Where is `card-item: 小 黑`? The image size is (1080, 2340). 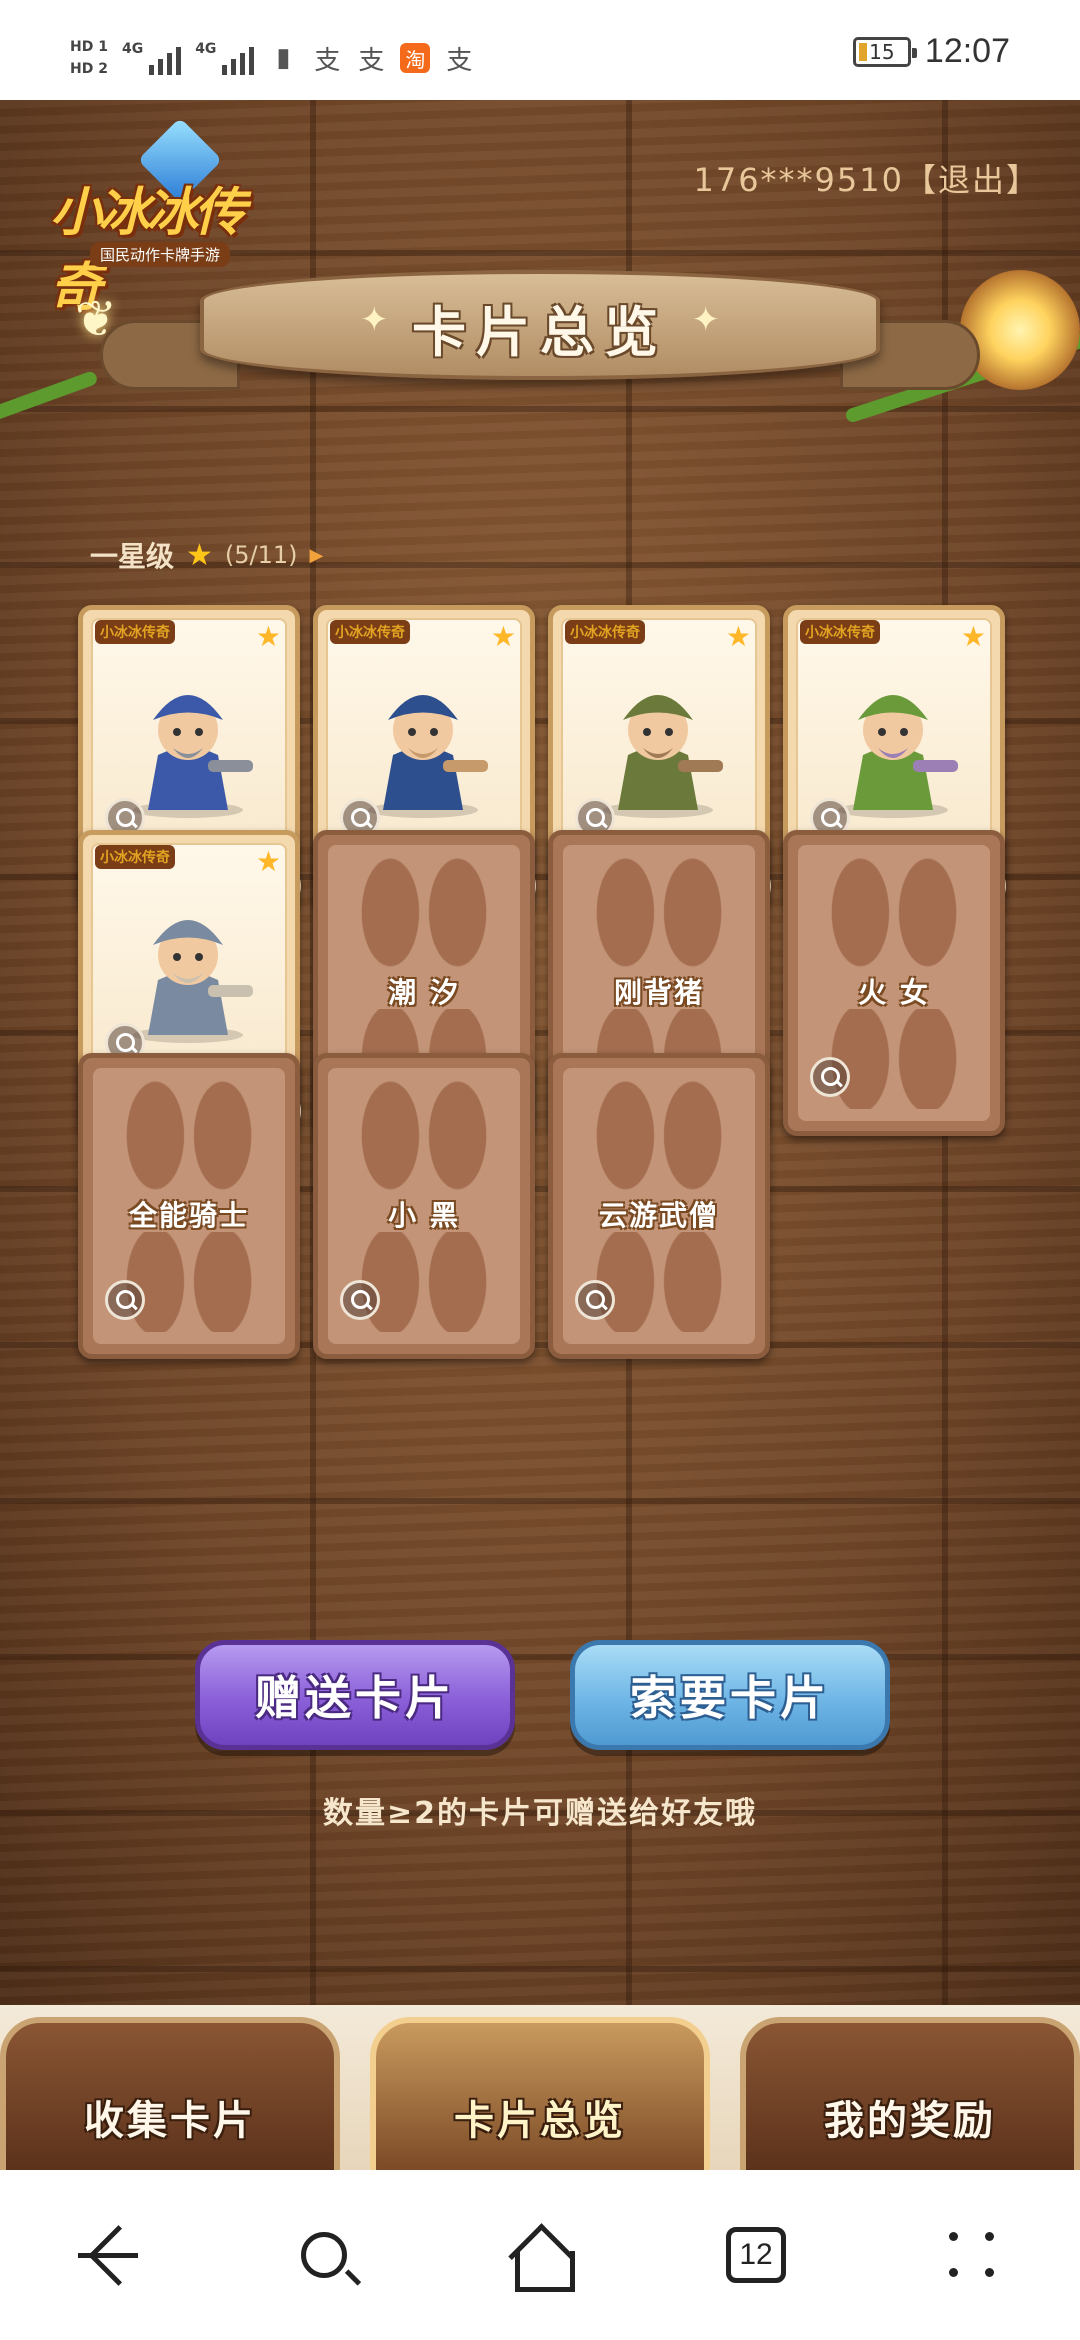
card-item: 小 黑 is located at coordinates (424, 1206).